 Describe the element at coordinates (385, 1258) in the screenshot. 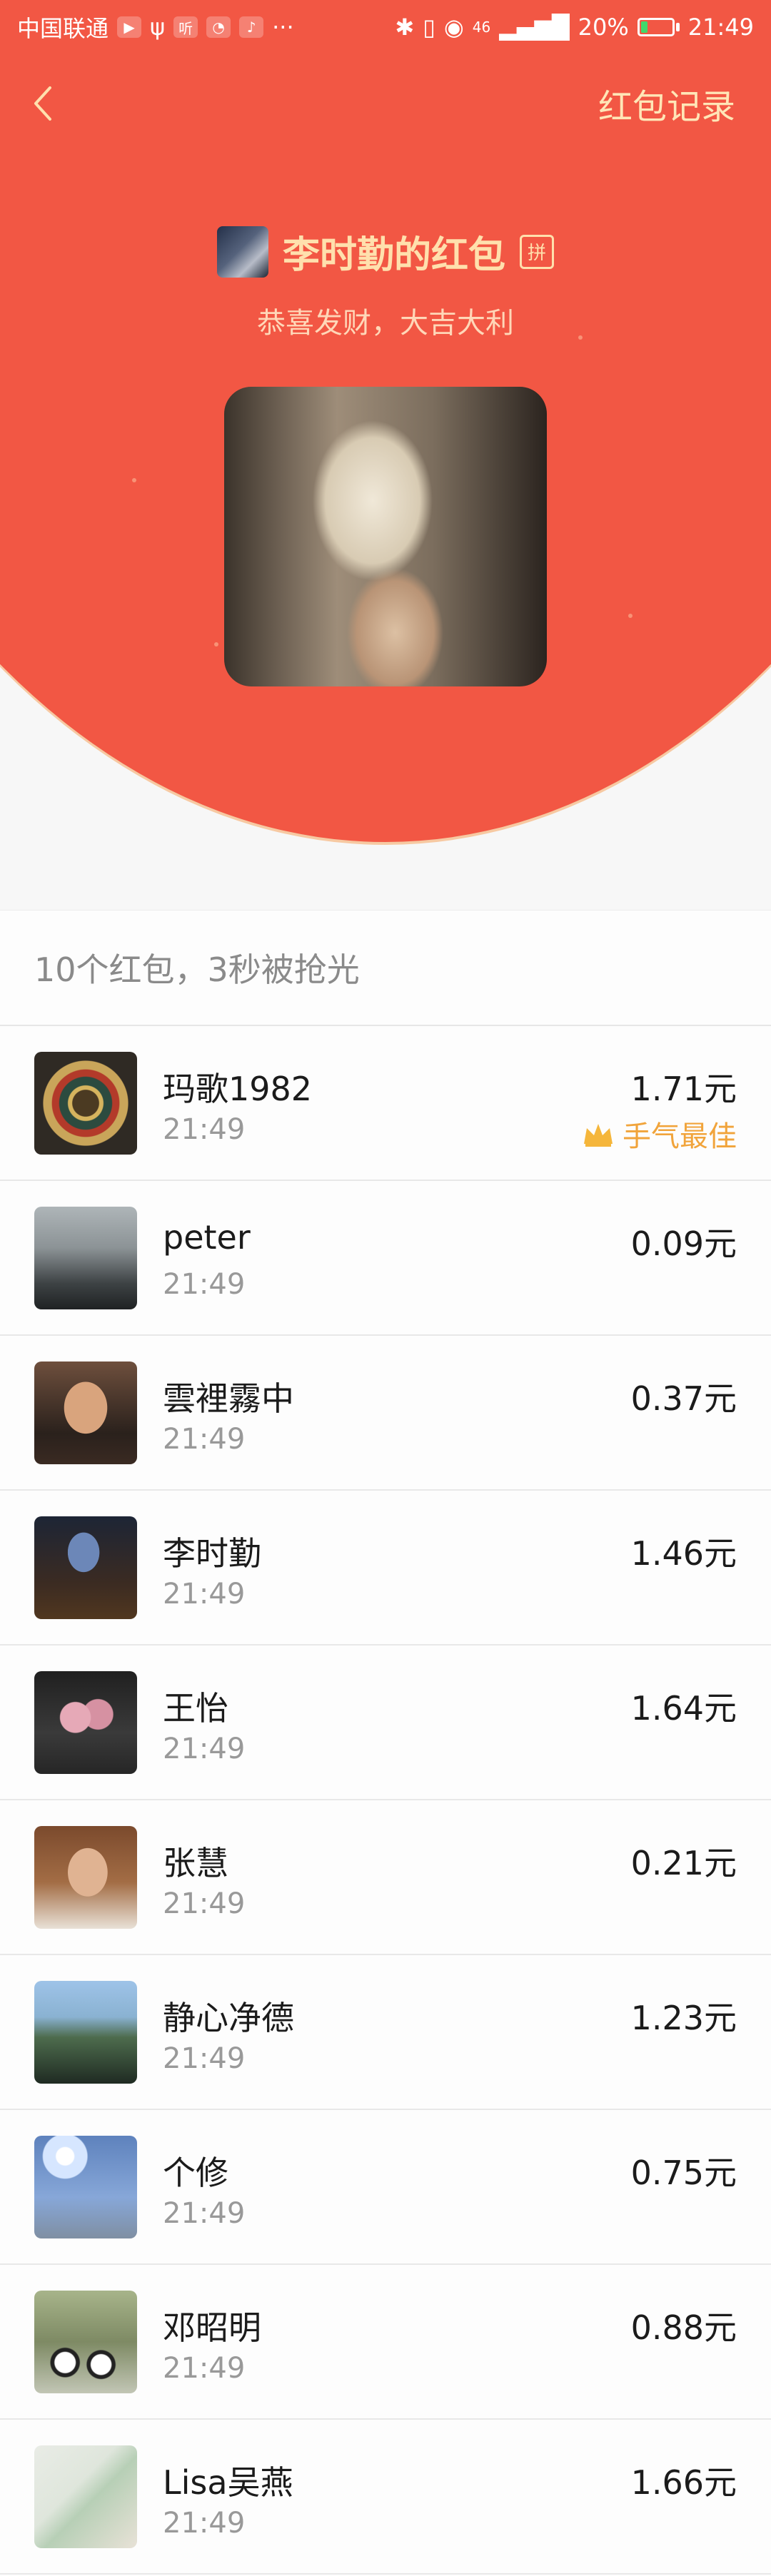

I see `record-row: peter 21:49 0.09元` at that location.